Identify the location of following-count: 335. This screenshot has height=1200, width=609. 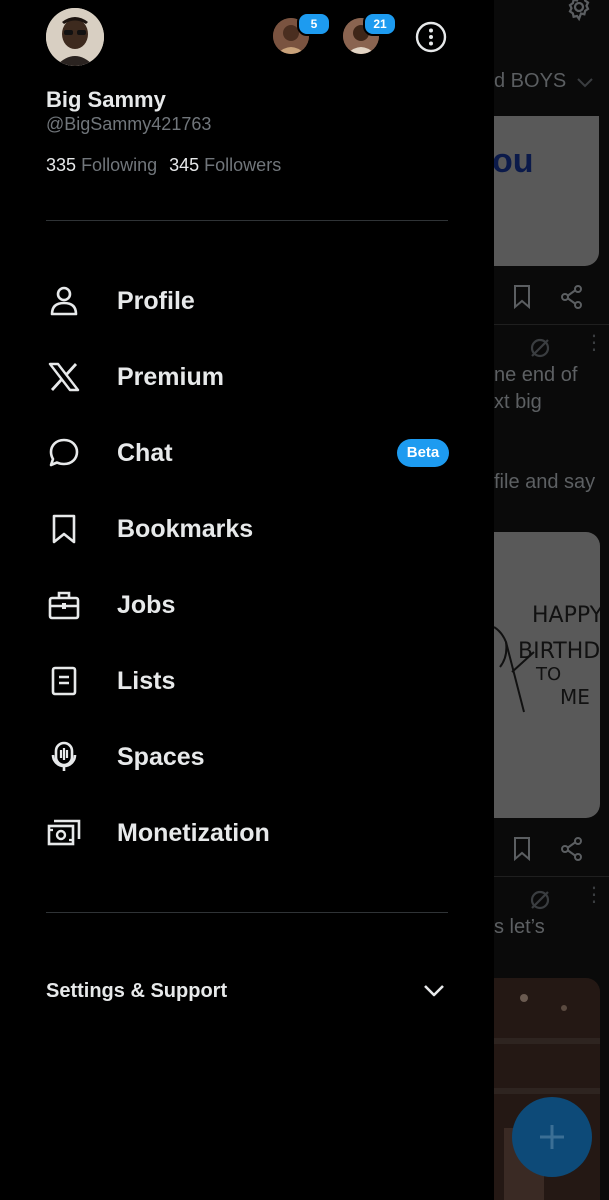
(61, 165).